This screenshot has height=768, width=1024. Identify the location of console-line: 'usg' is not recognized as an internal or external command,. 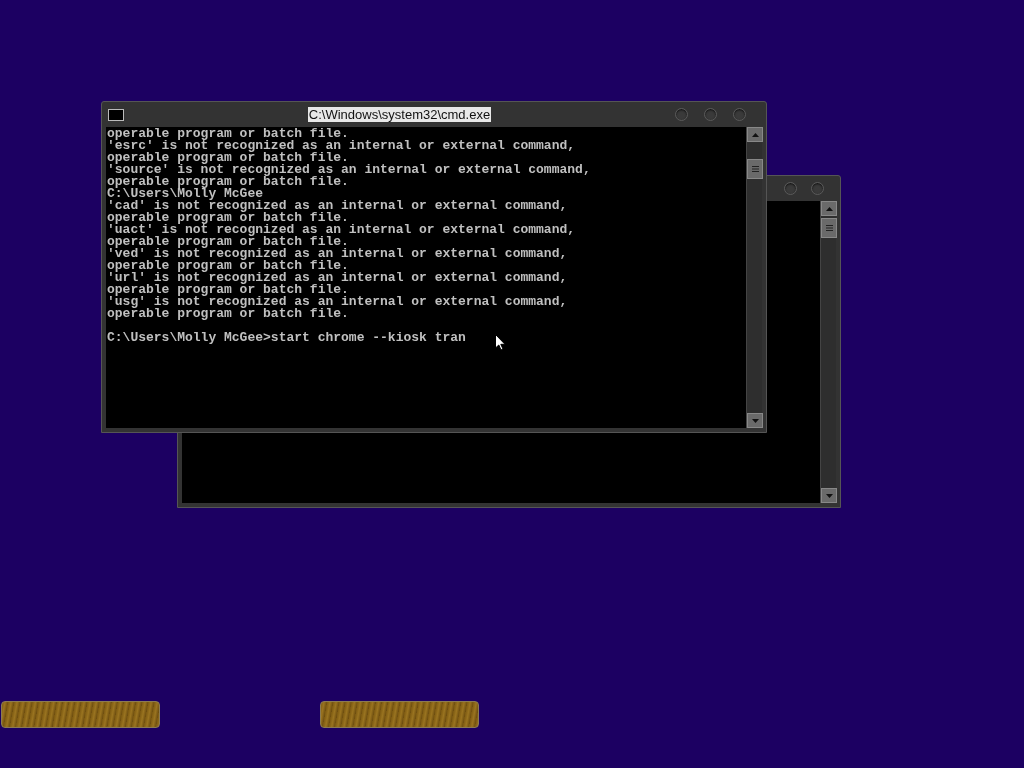
(337, 302).